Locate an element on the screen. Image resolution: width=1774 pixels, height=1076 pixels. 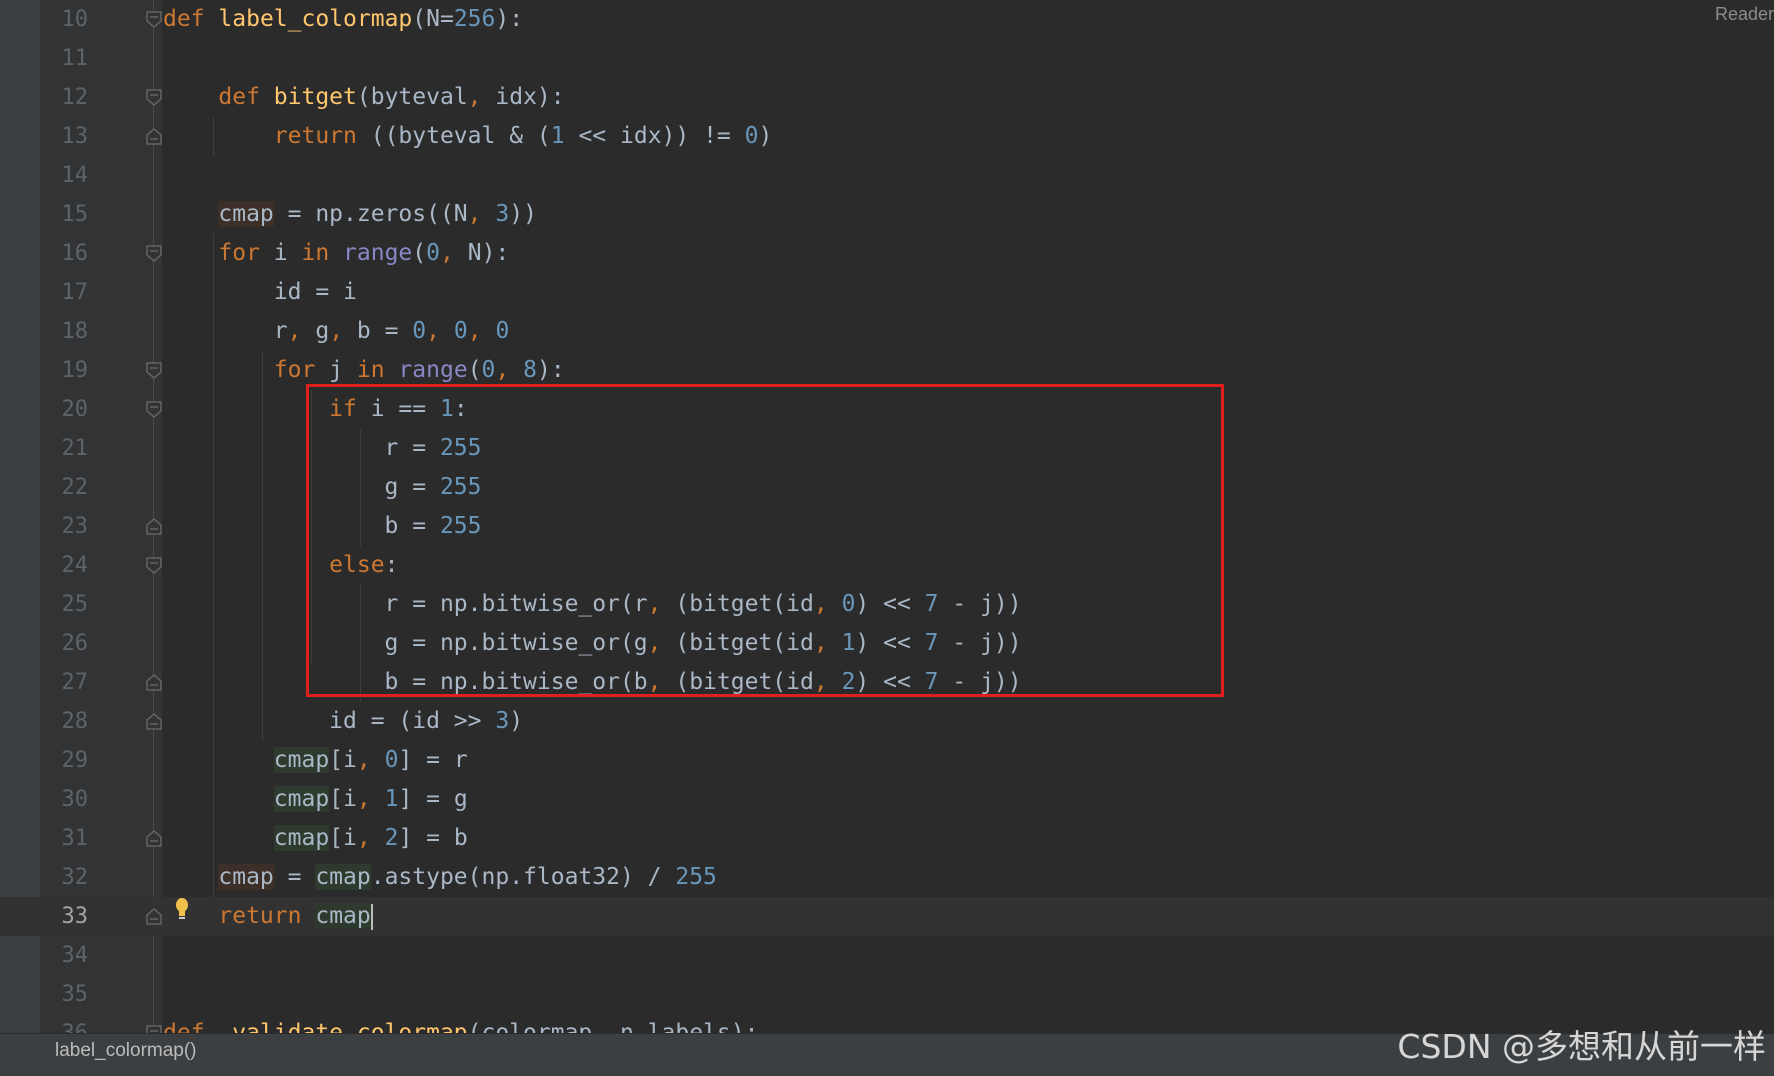
line-number: 22 is located at coordinates (64, 487).